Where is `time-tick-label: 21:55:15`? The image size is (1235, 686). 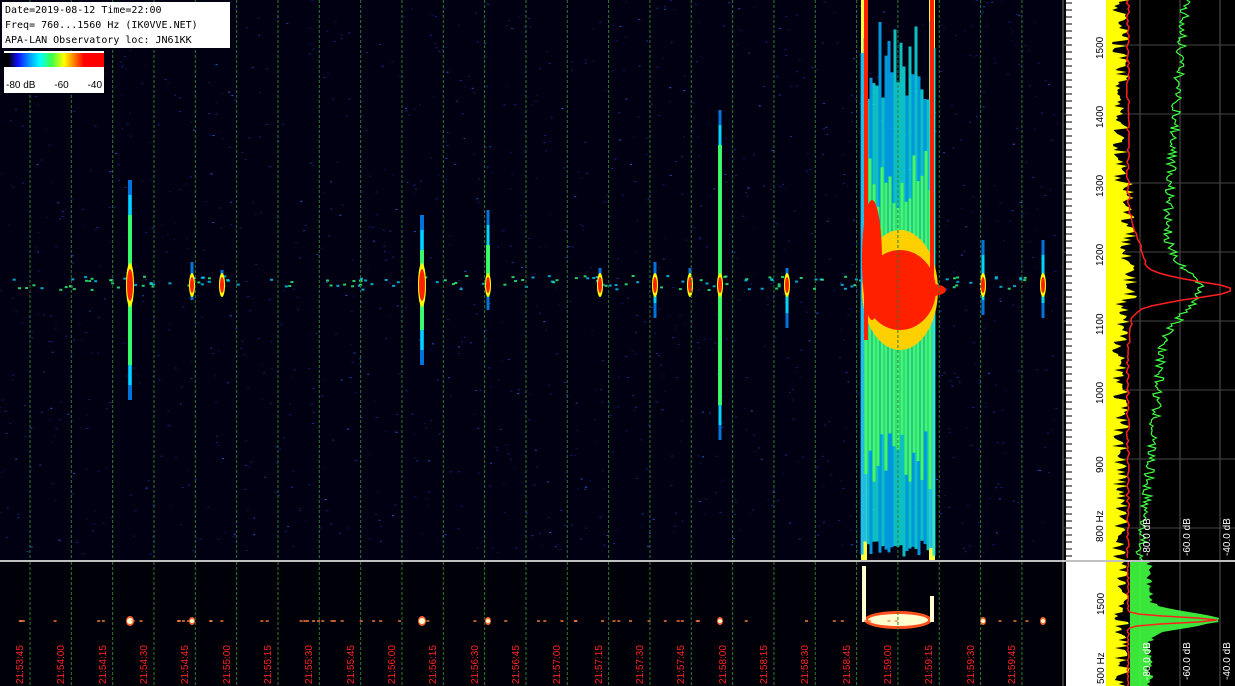 time-tick-label: 21:55:15 is located at coordinates (268, 664).